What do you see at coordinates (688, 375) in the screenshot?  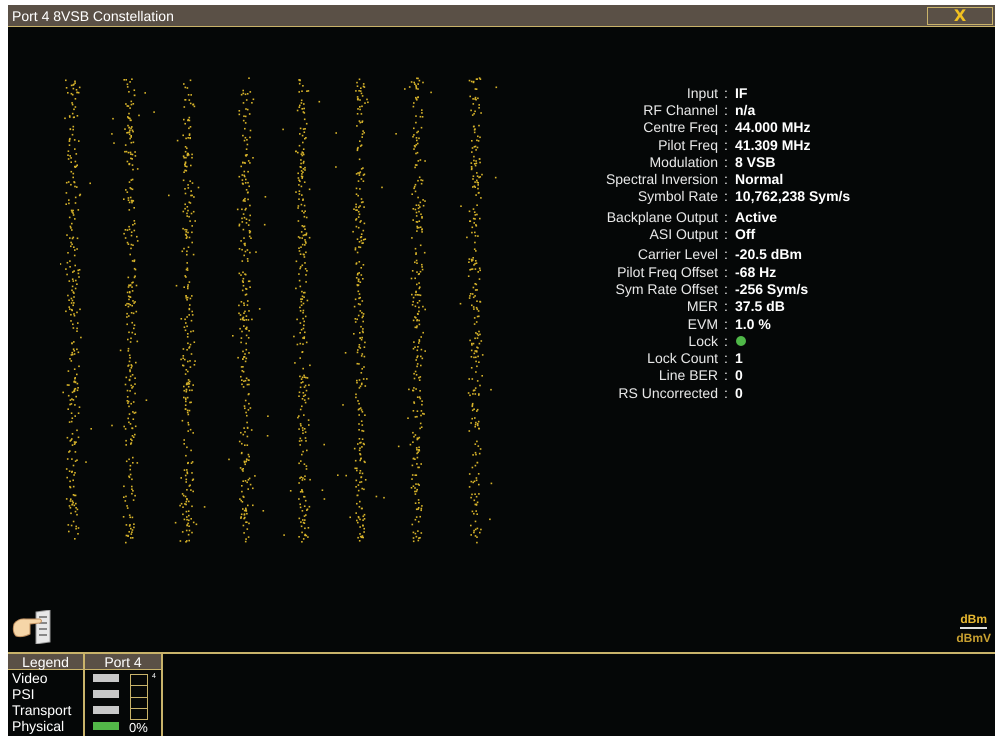 I see `field-label: Line BER` at bounding box center [688, 375].